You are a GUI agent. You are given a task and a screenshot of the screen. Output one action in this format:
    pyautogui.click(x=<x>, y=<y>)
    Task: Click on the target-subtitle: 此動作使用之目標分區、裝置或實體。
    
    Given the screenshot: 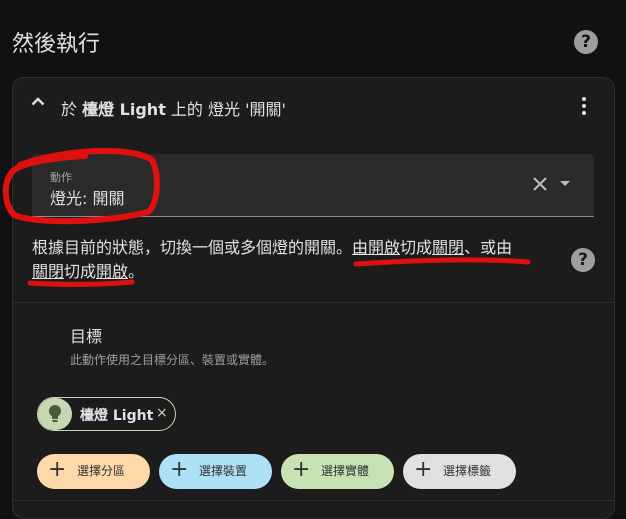 What is the action you would take?
    pyautogui.click(x=172, y=360)
    